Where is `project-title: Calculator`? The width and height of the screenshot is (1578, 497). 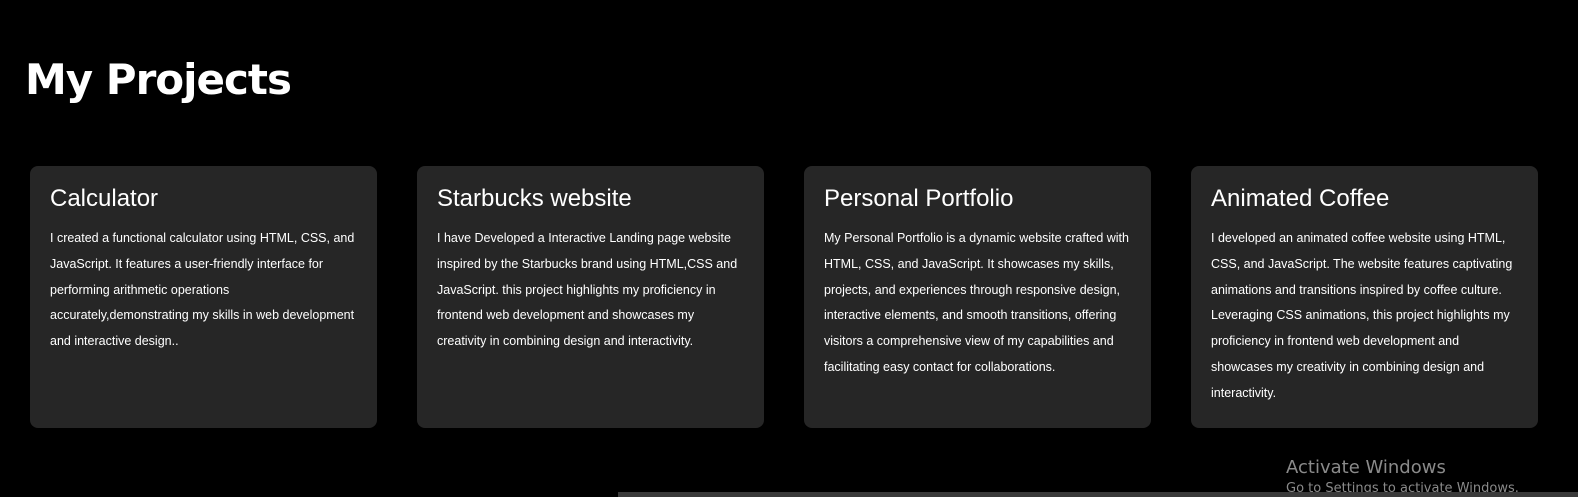 project-title: Calculator is located at coordinates (104, 198).